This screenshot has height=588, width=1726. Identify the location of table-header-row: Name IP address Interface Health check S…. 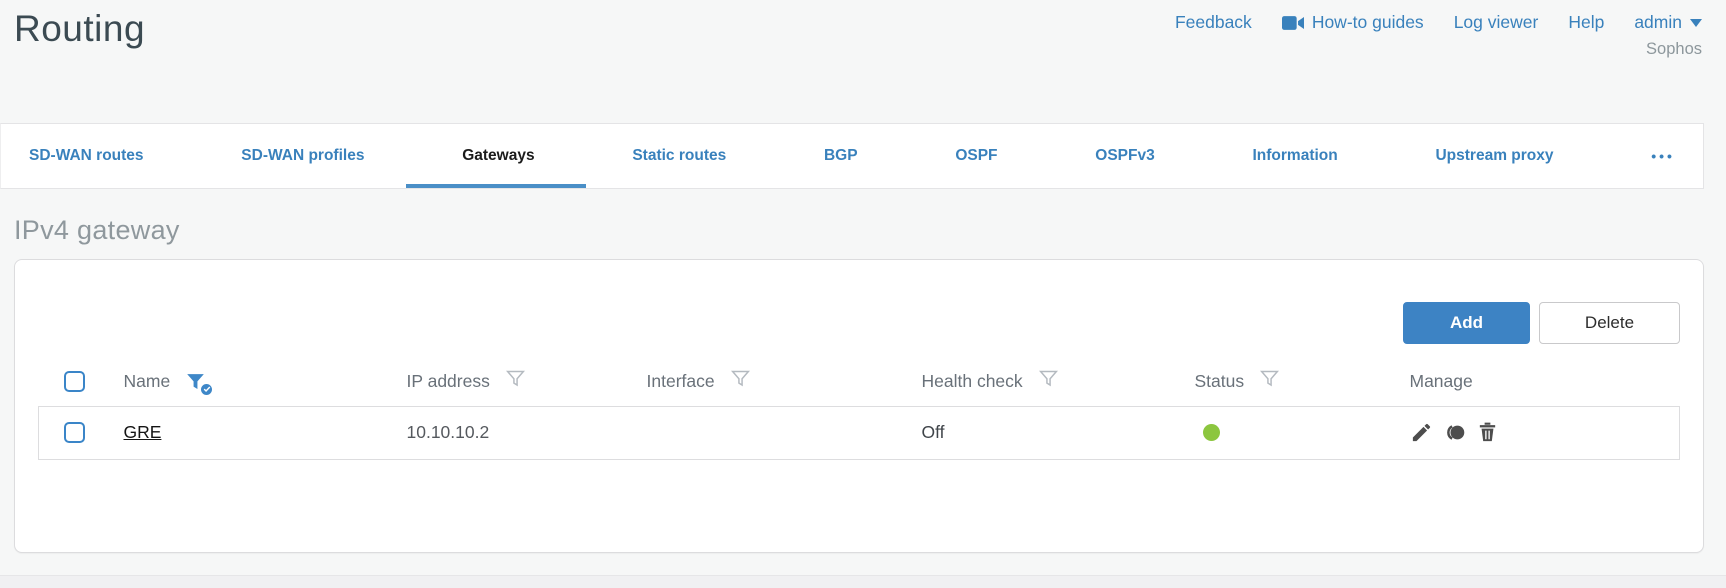
(859, 381).